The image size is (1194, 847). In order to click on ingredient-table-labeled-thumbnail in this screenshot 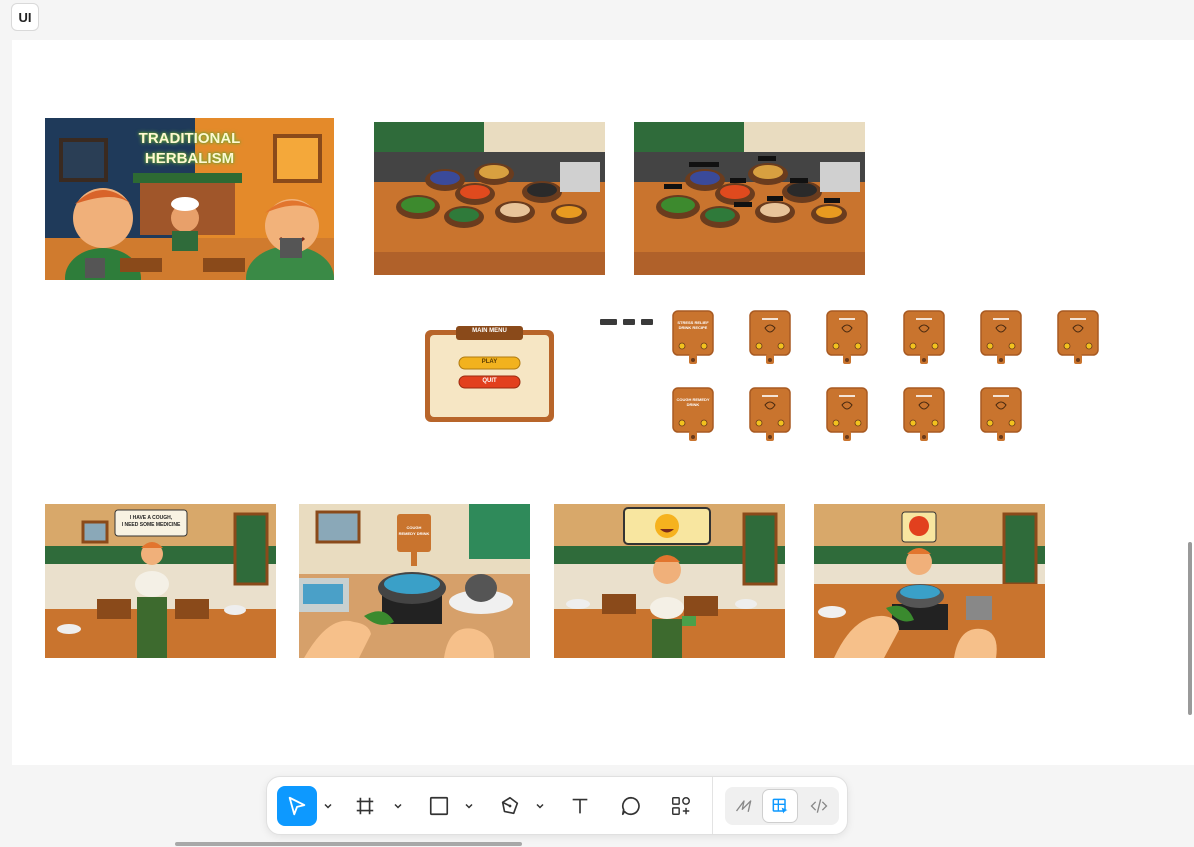, I will do `click(749, 198)`.